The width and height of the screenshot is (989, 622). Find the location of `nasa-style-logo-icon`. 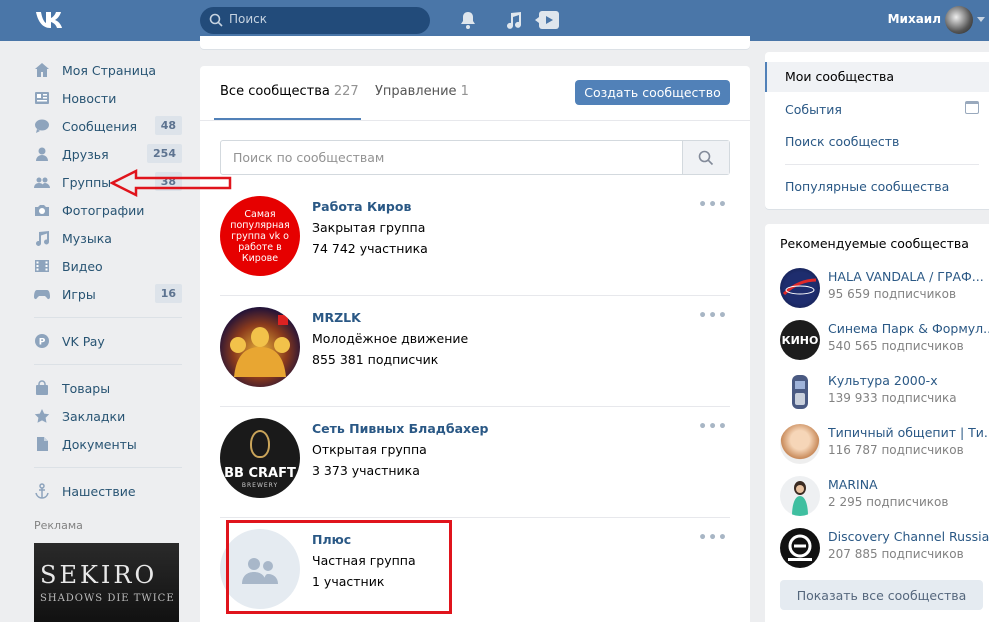

nasa-style-logo-icon is located at coordinates (799, 287).